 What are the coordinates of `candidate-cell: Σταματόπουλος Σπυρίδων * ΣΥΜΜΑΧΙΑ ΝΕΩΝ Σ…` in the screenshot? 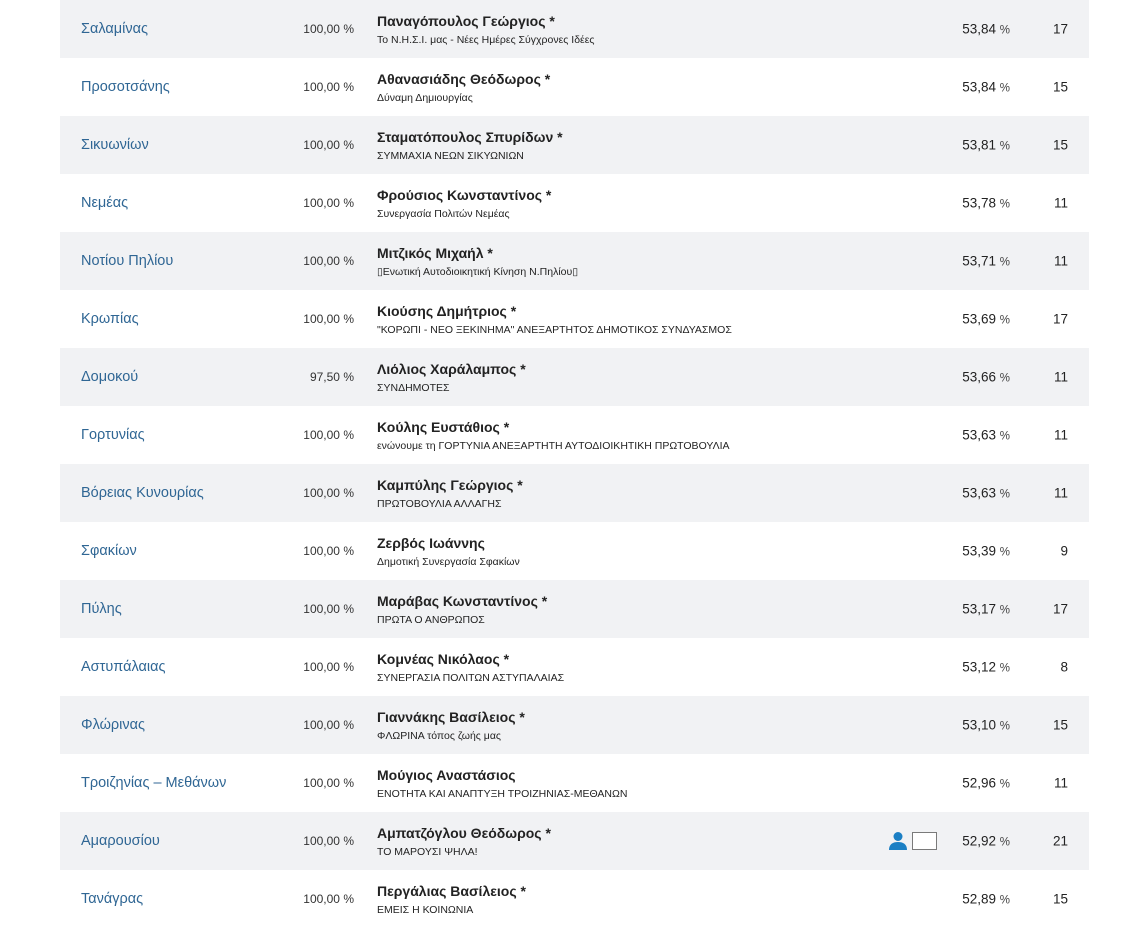 It's located at (470, 145).